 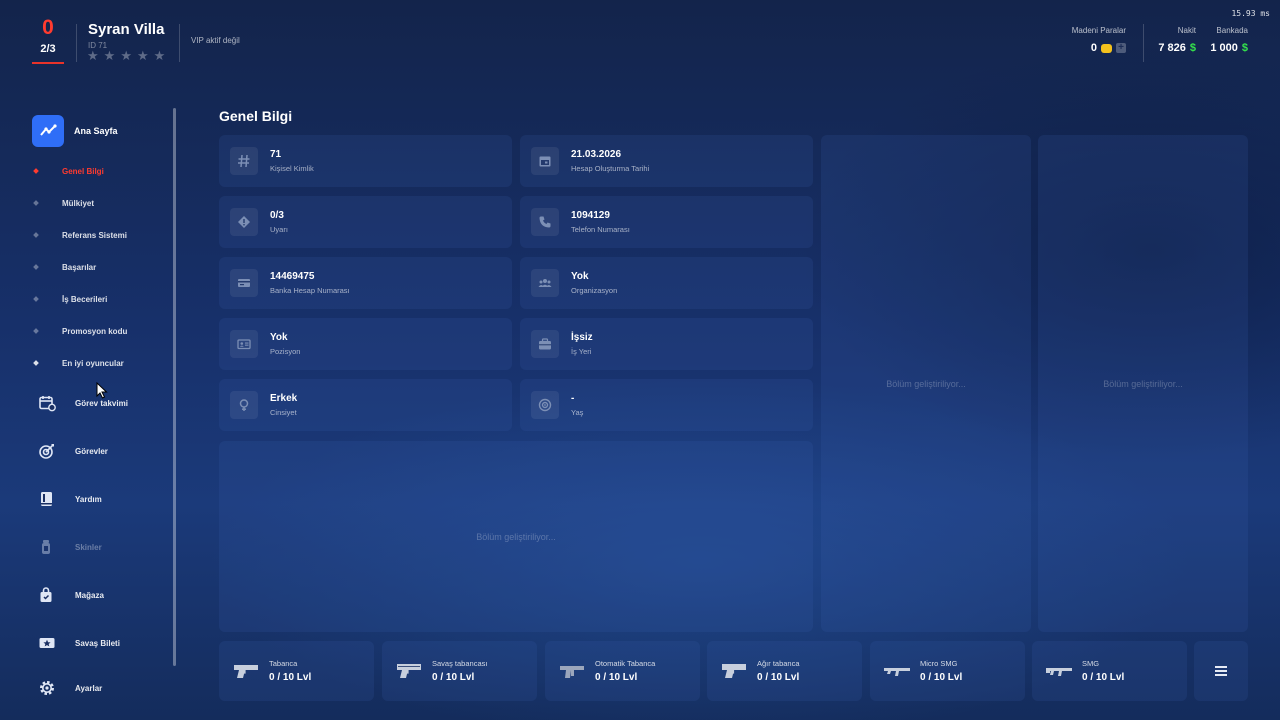 I want to click on submenu-label: Mülkiyet, so click(x=78, y=203).